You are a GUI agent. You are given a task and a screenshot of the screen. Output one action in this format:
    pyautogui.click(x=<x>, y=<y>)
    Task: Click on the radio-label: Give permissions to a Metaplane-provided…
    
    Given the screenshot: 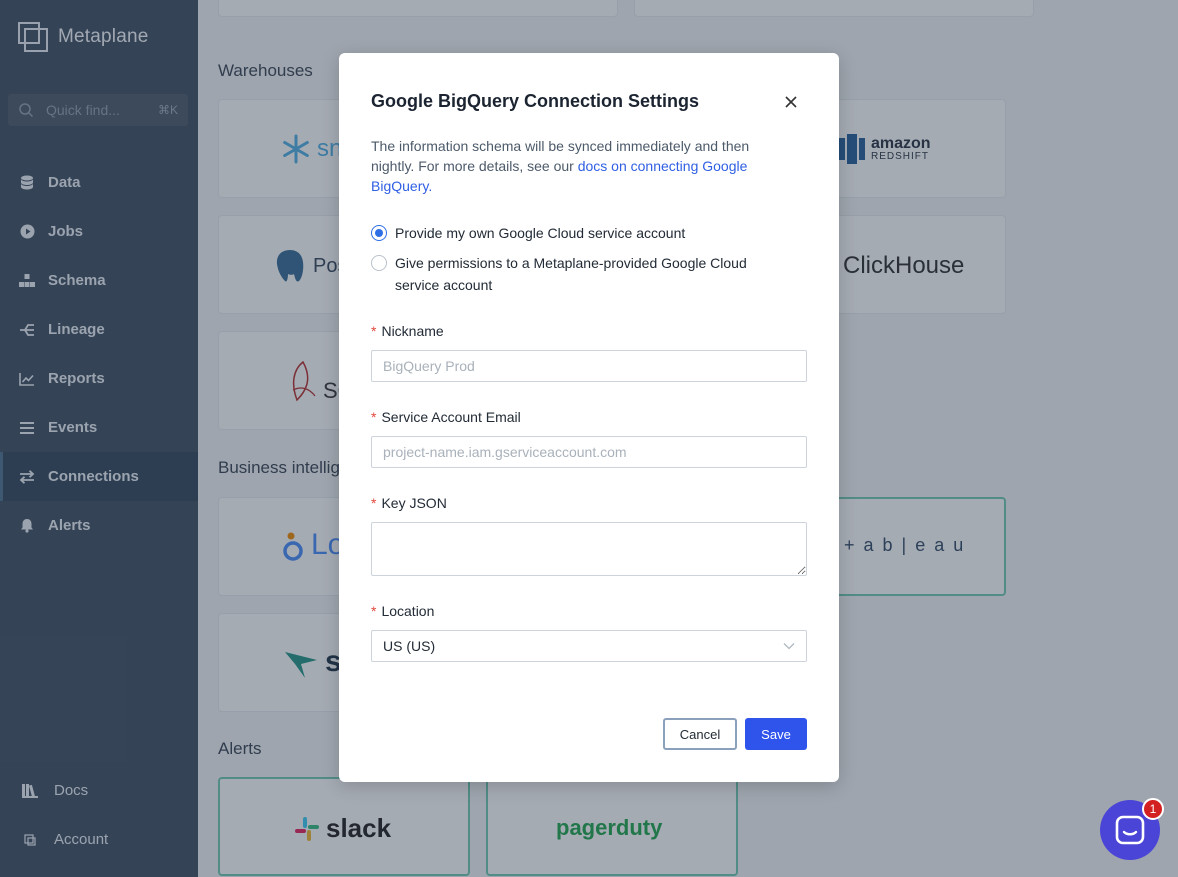 What is the action you would take?
    pyautogui.click(x=571, y=274)
    